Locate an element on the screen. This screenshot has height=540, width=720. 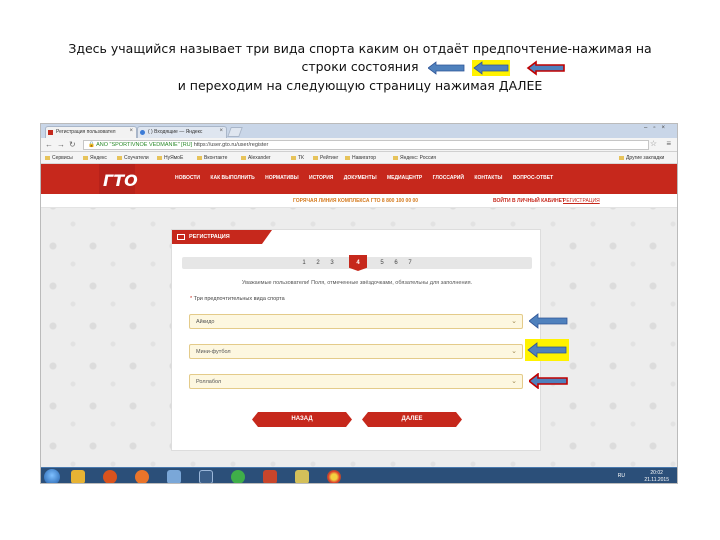
bookmark-item: НуЯмоЕ is located at coordinates (170, 158).